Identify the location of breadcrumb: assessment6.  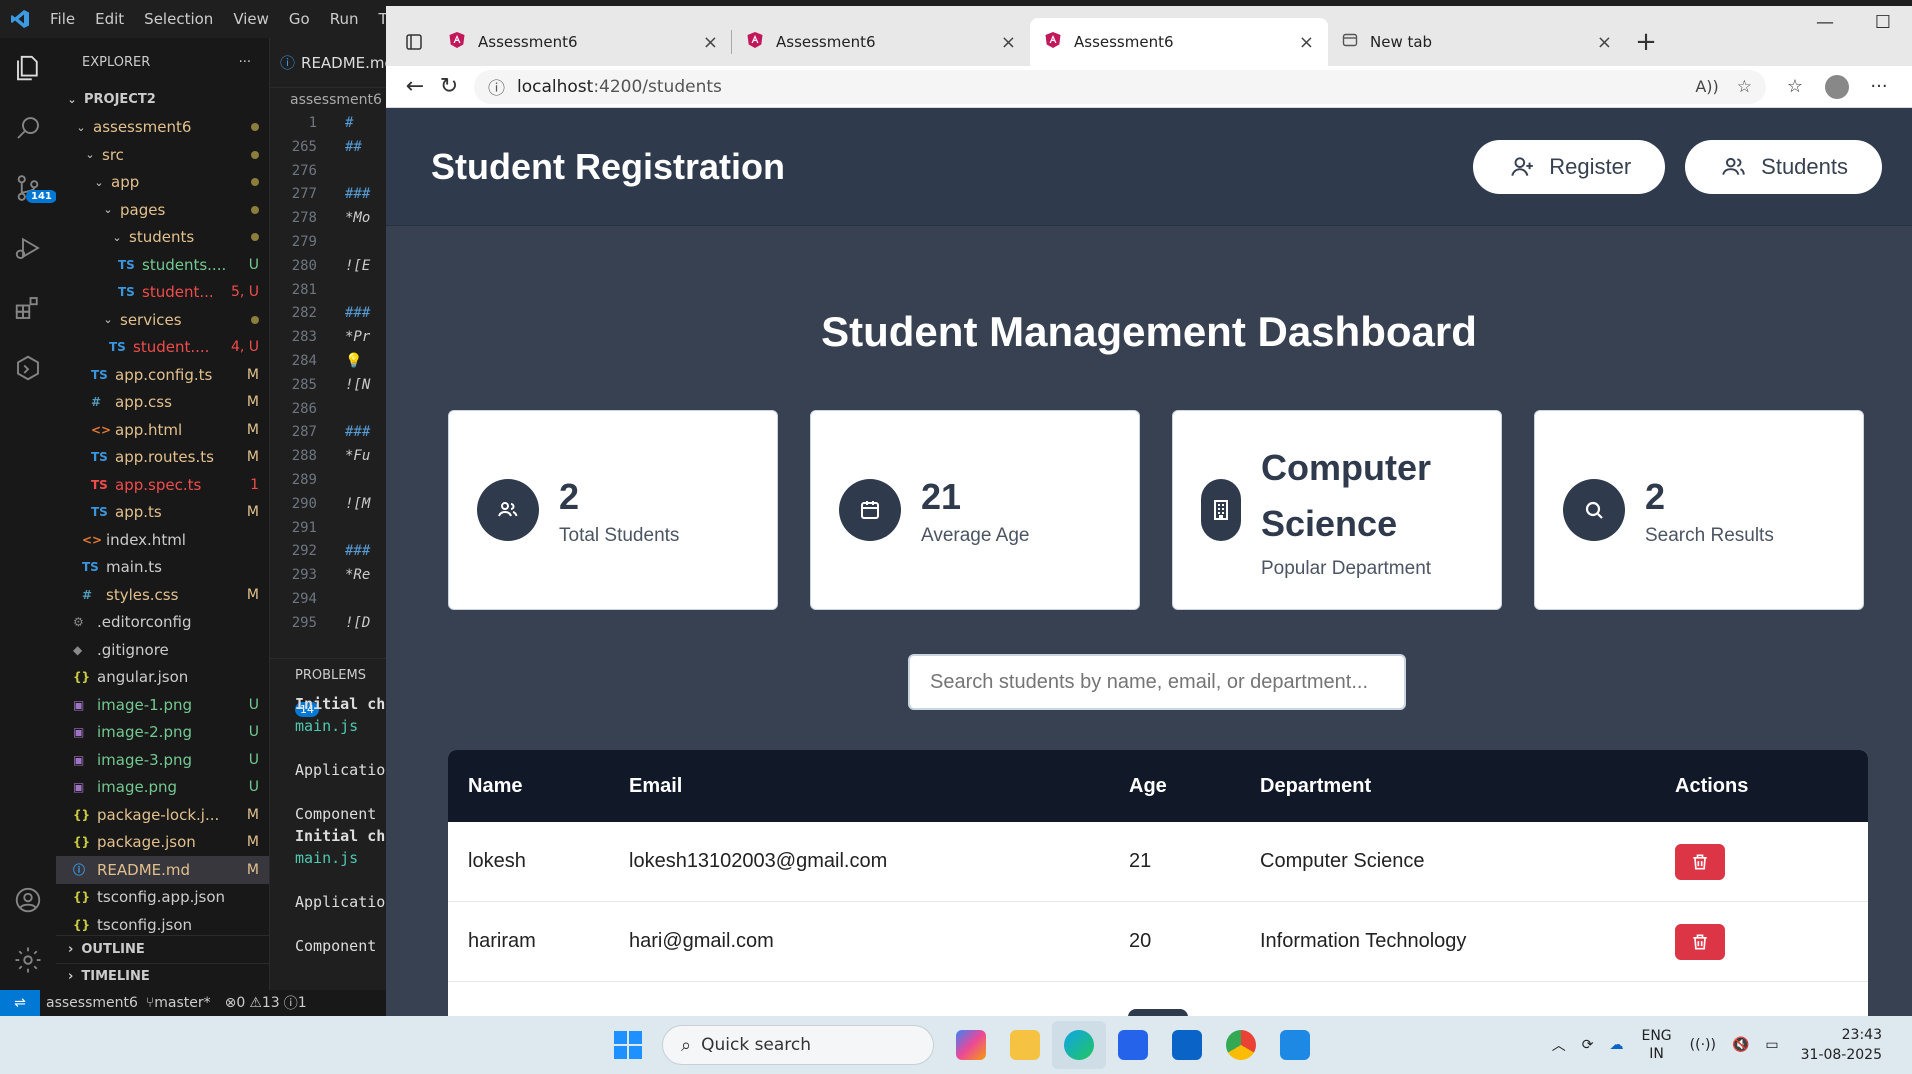
(328, 100).